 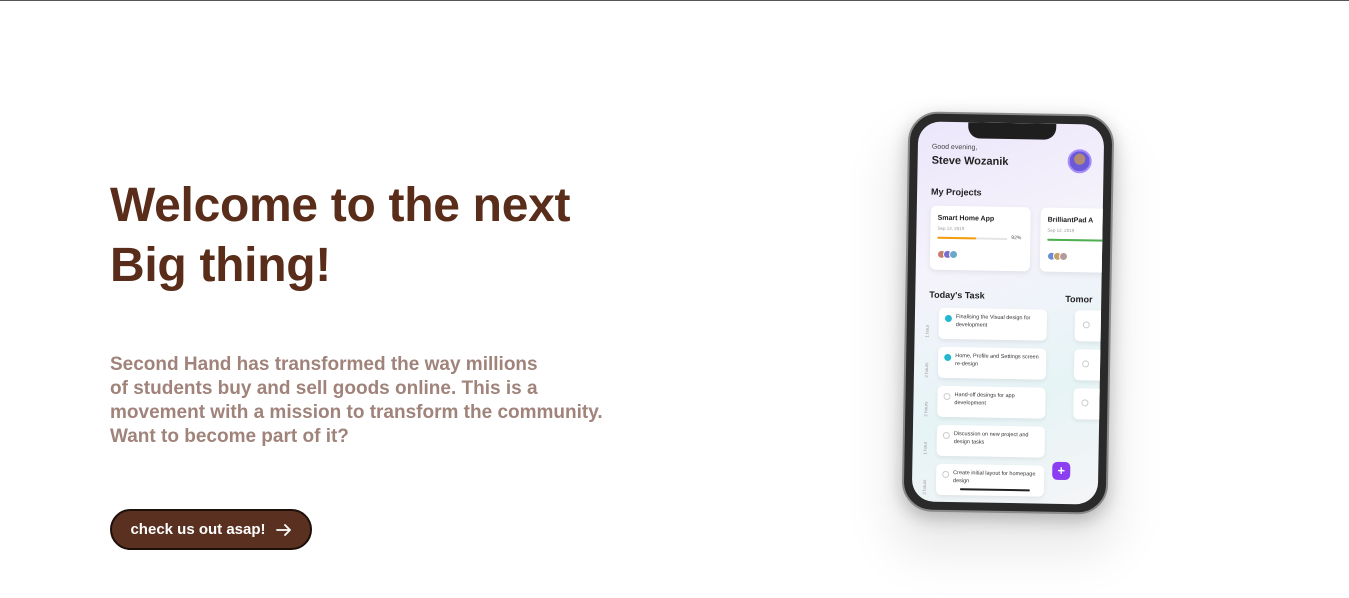 I want to click on top-divider, so click(x=674, y=0).